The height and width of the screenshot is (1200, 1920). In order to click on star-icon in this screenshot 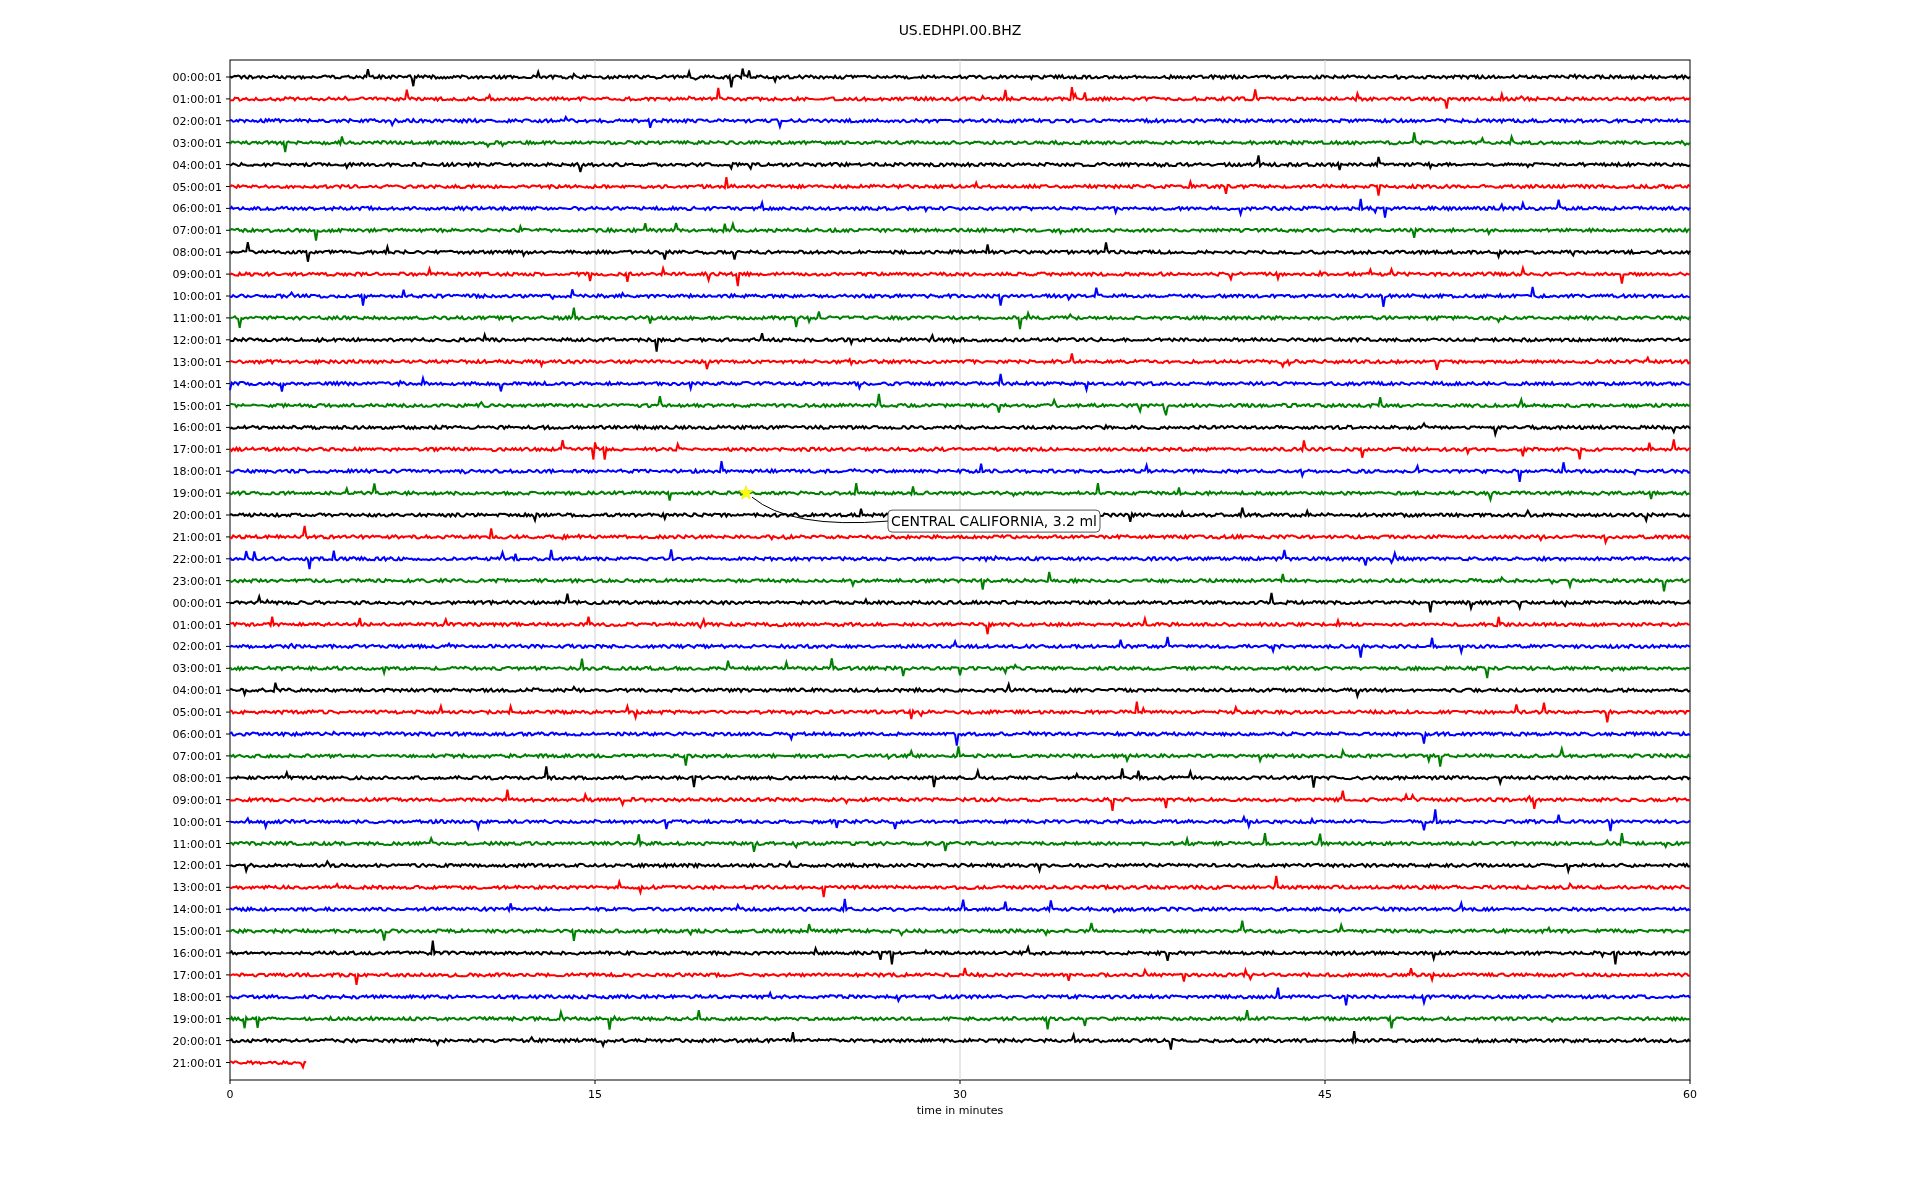, I will do `click(746, 492)`.